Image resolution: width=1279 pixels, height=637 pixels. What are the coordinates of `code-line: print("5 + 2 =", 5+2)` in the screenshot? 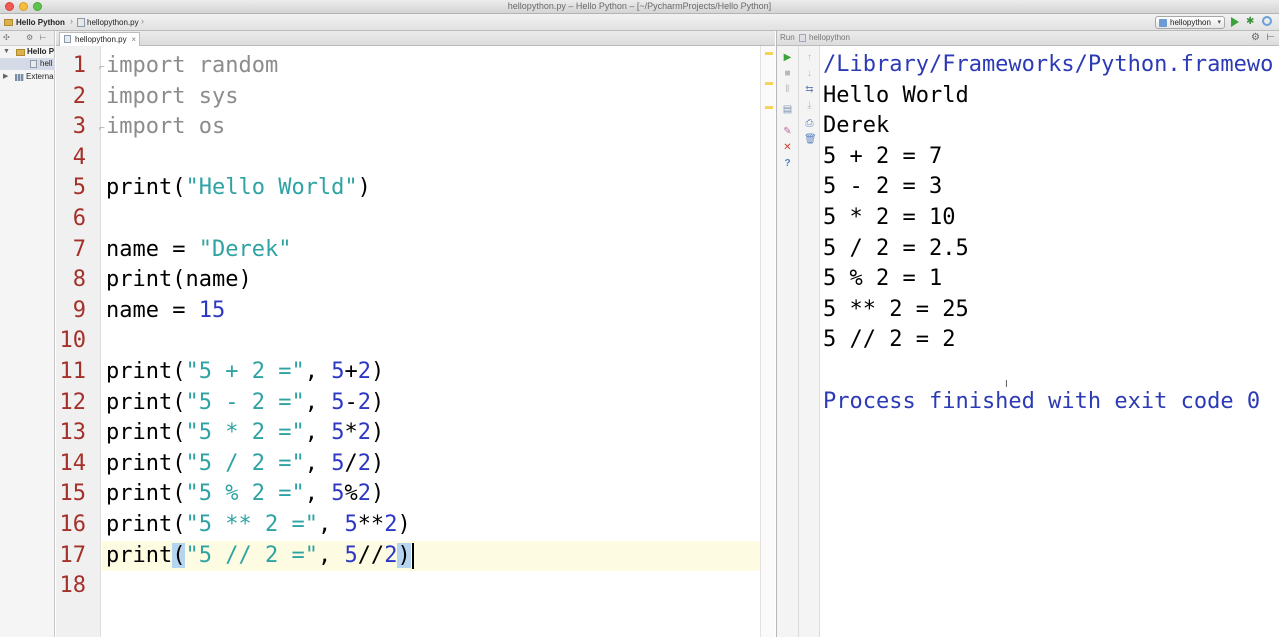 It's located at (245, 372).